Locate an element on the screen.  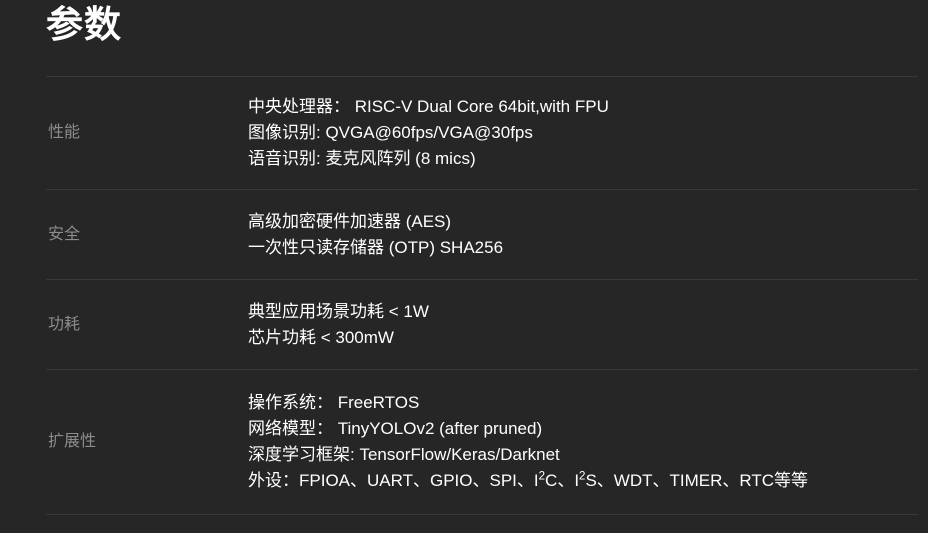
spec-line: 图像识别: QVGA@60fps/VGA@30fps is located at coordinates (390, 132).